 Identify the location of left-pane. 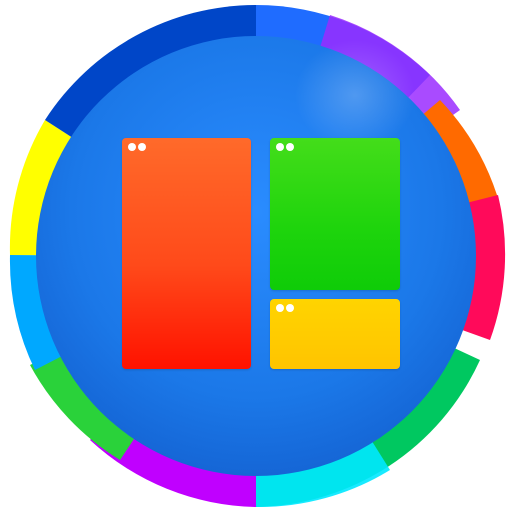
(186, 253).